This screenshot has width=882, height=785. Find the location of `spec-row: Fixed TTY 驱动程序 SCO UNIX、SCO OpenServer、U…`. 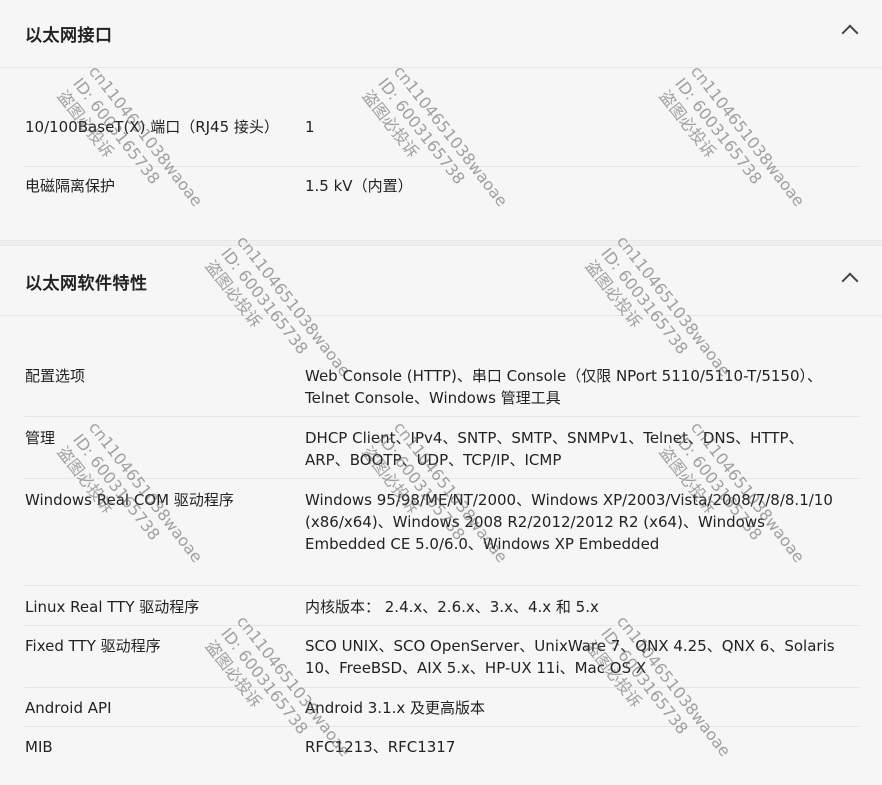

spec-row: Fixed TTY 驱动程序 SCO UNIX、SCO OpenServer、U… is located at coordinates (442, 661).